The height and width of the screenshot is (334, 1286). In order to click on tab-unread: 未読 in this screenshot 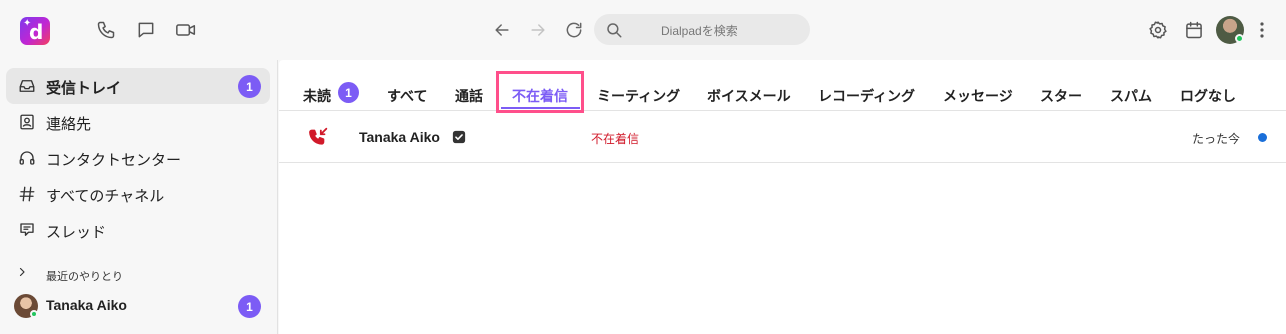, I will do `click(317, 96)`.